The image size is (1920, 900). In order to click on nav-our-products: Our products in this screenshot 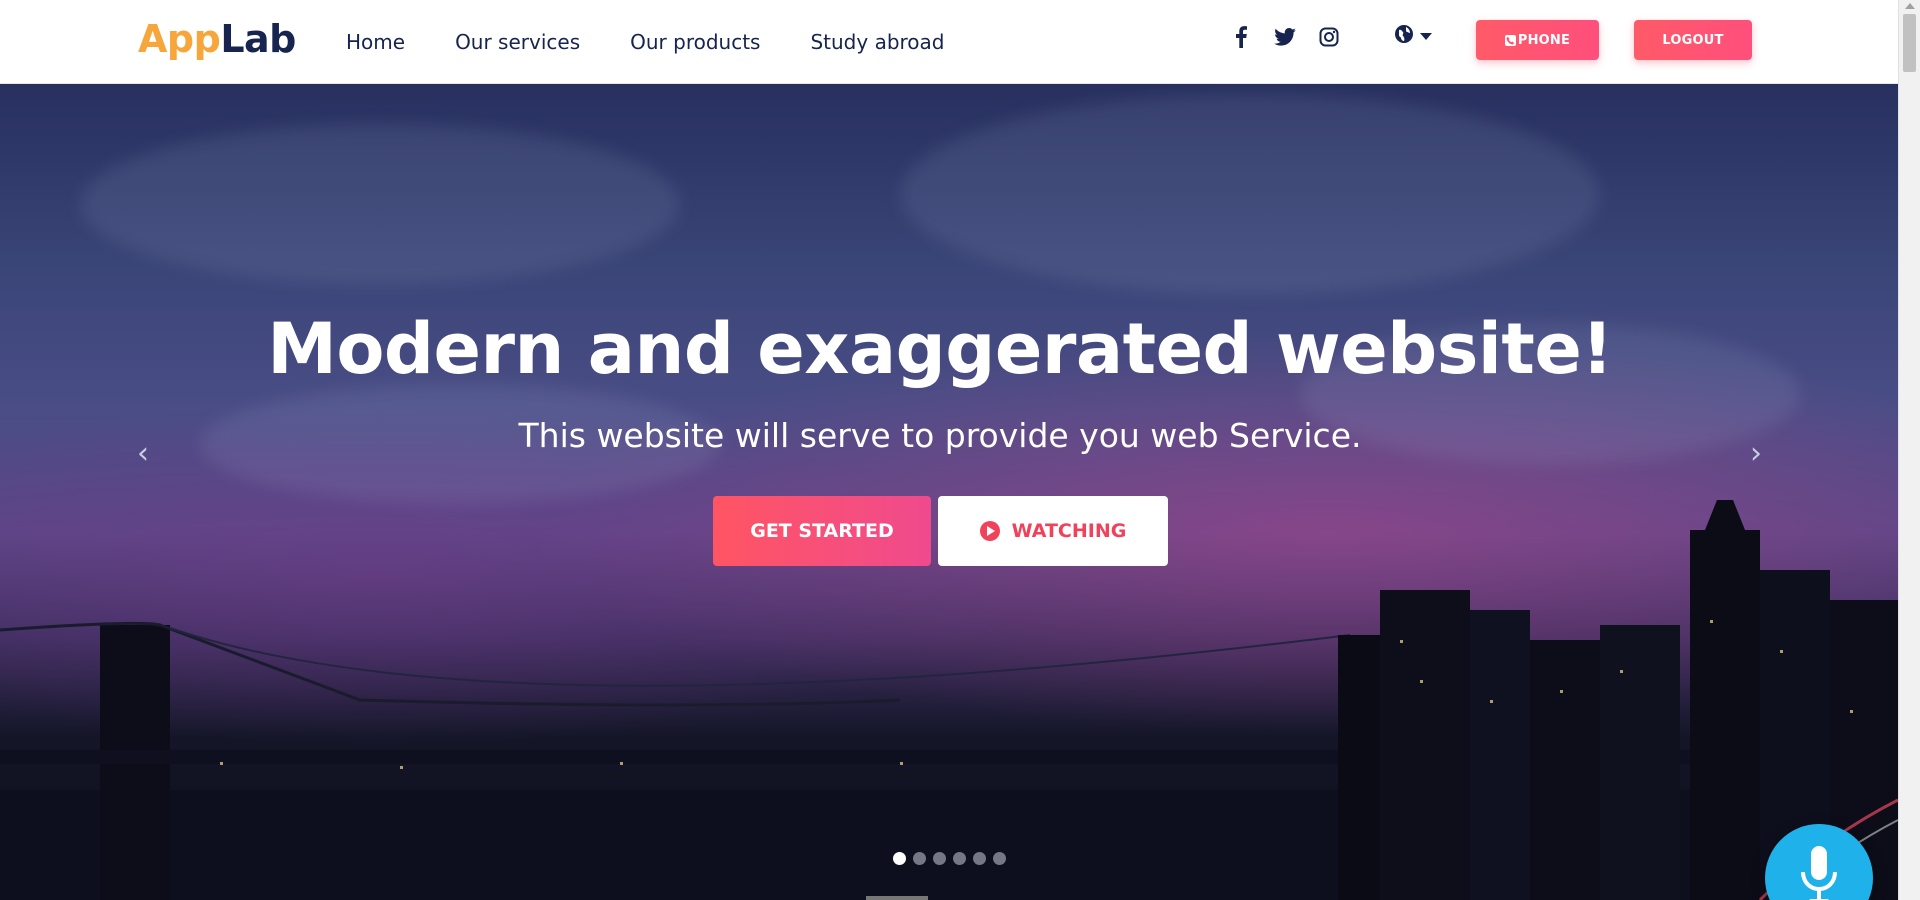, I will do `click(695, 42)`.